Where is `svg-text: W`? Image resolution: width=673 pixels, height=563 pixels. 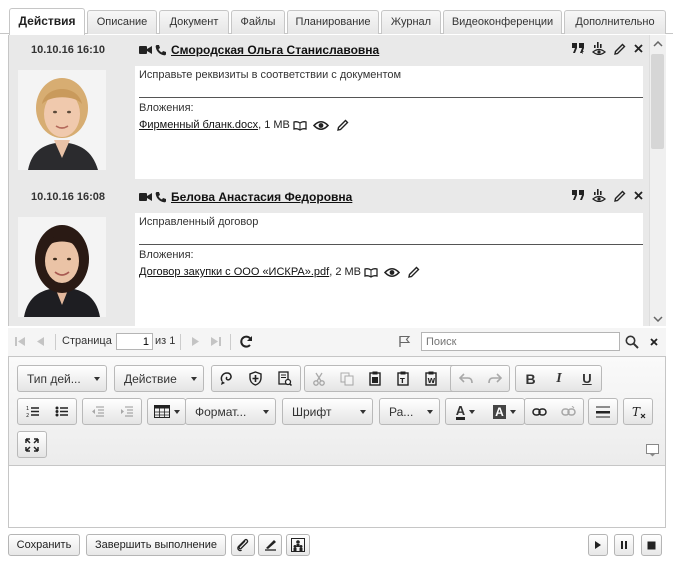 svg-text: W is located at coordinates (432, 381).